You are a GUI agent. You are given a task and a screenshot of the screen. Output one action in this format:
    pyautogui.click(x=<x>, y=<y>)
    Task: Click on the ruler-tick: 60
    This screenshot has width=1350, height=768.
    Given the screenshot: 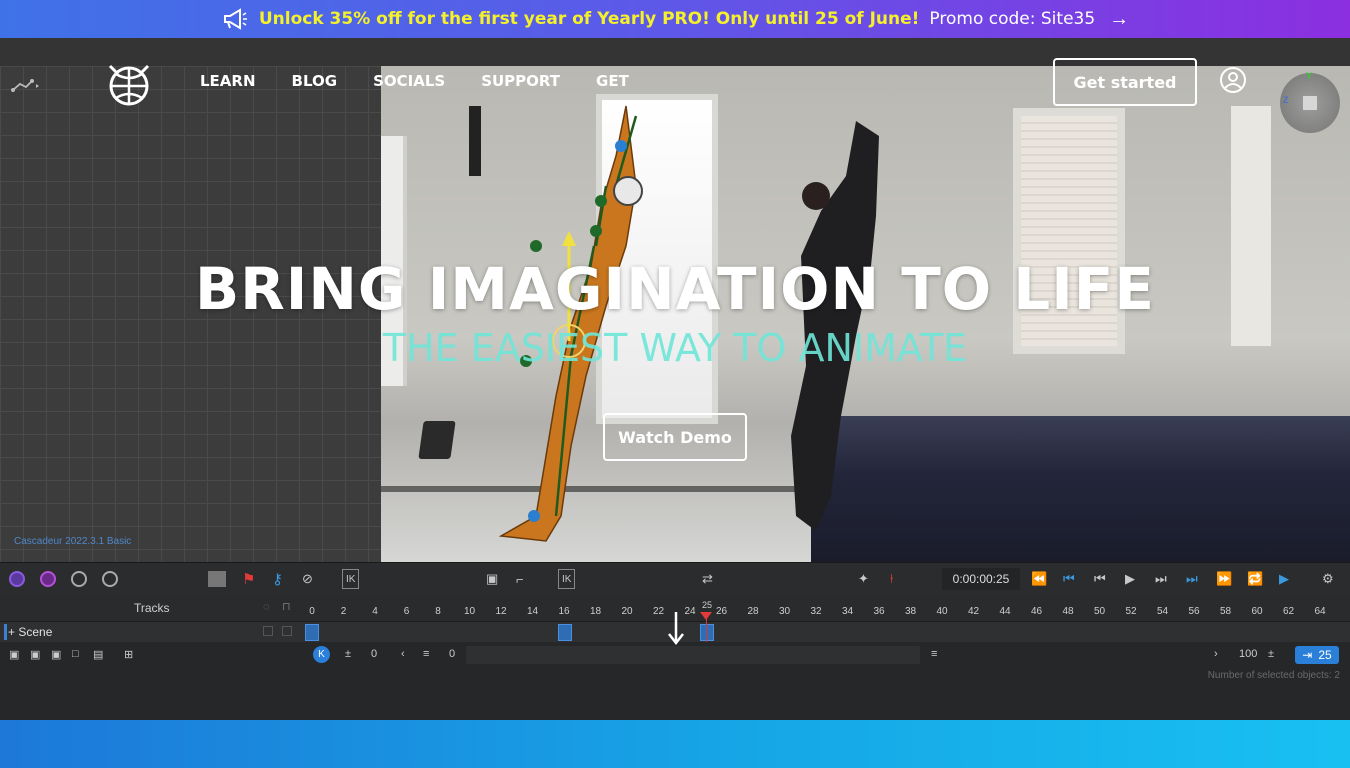 What is the action you would take?
    pyautogui.click(x=1257, y=611)
    